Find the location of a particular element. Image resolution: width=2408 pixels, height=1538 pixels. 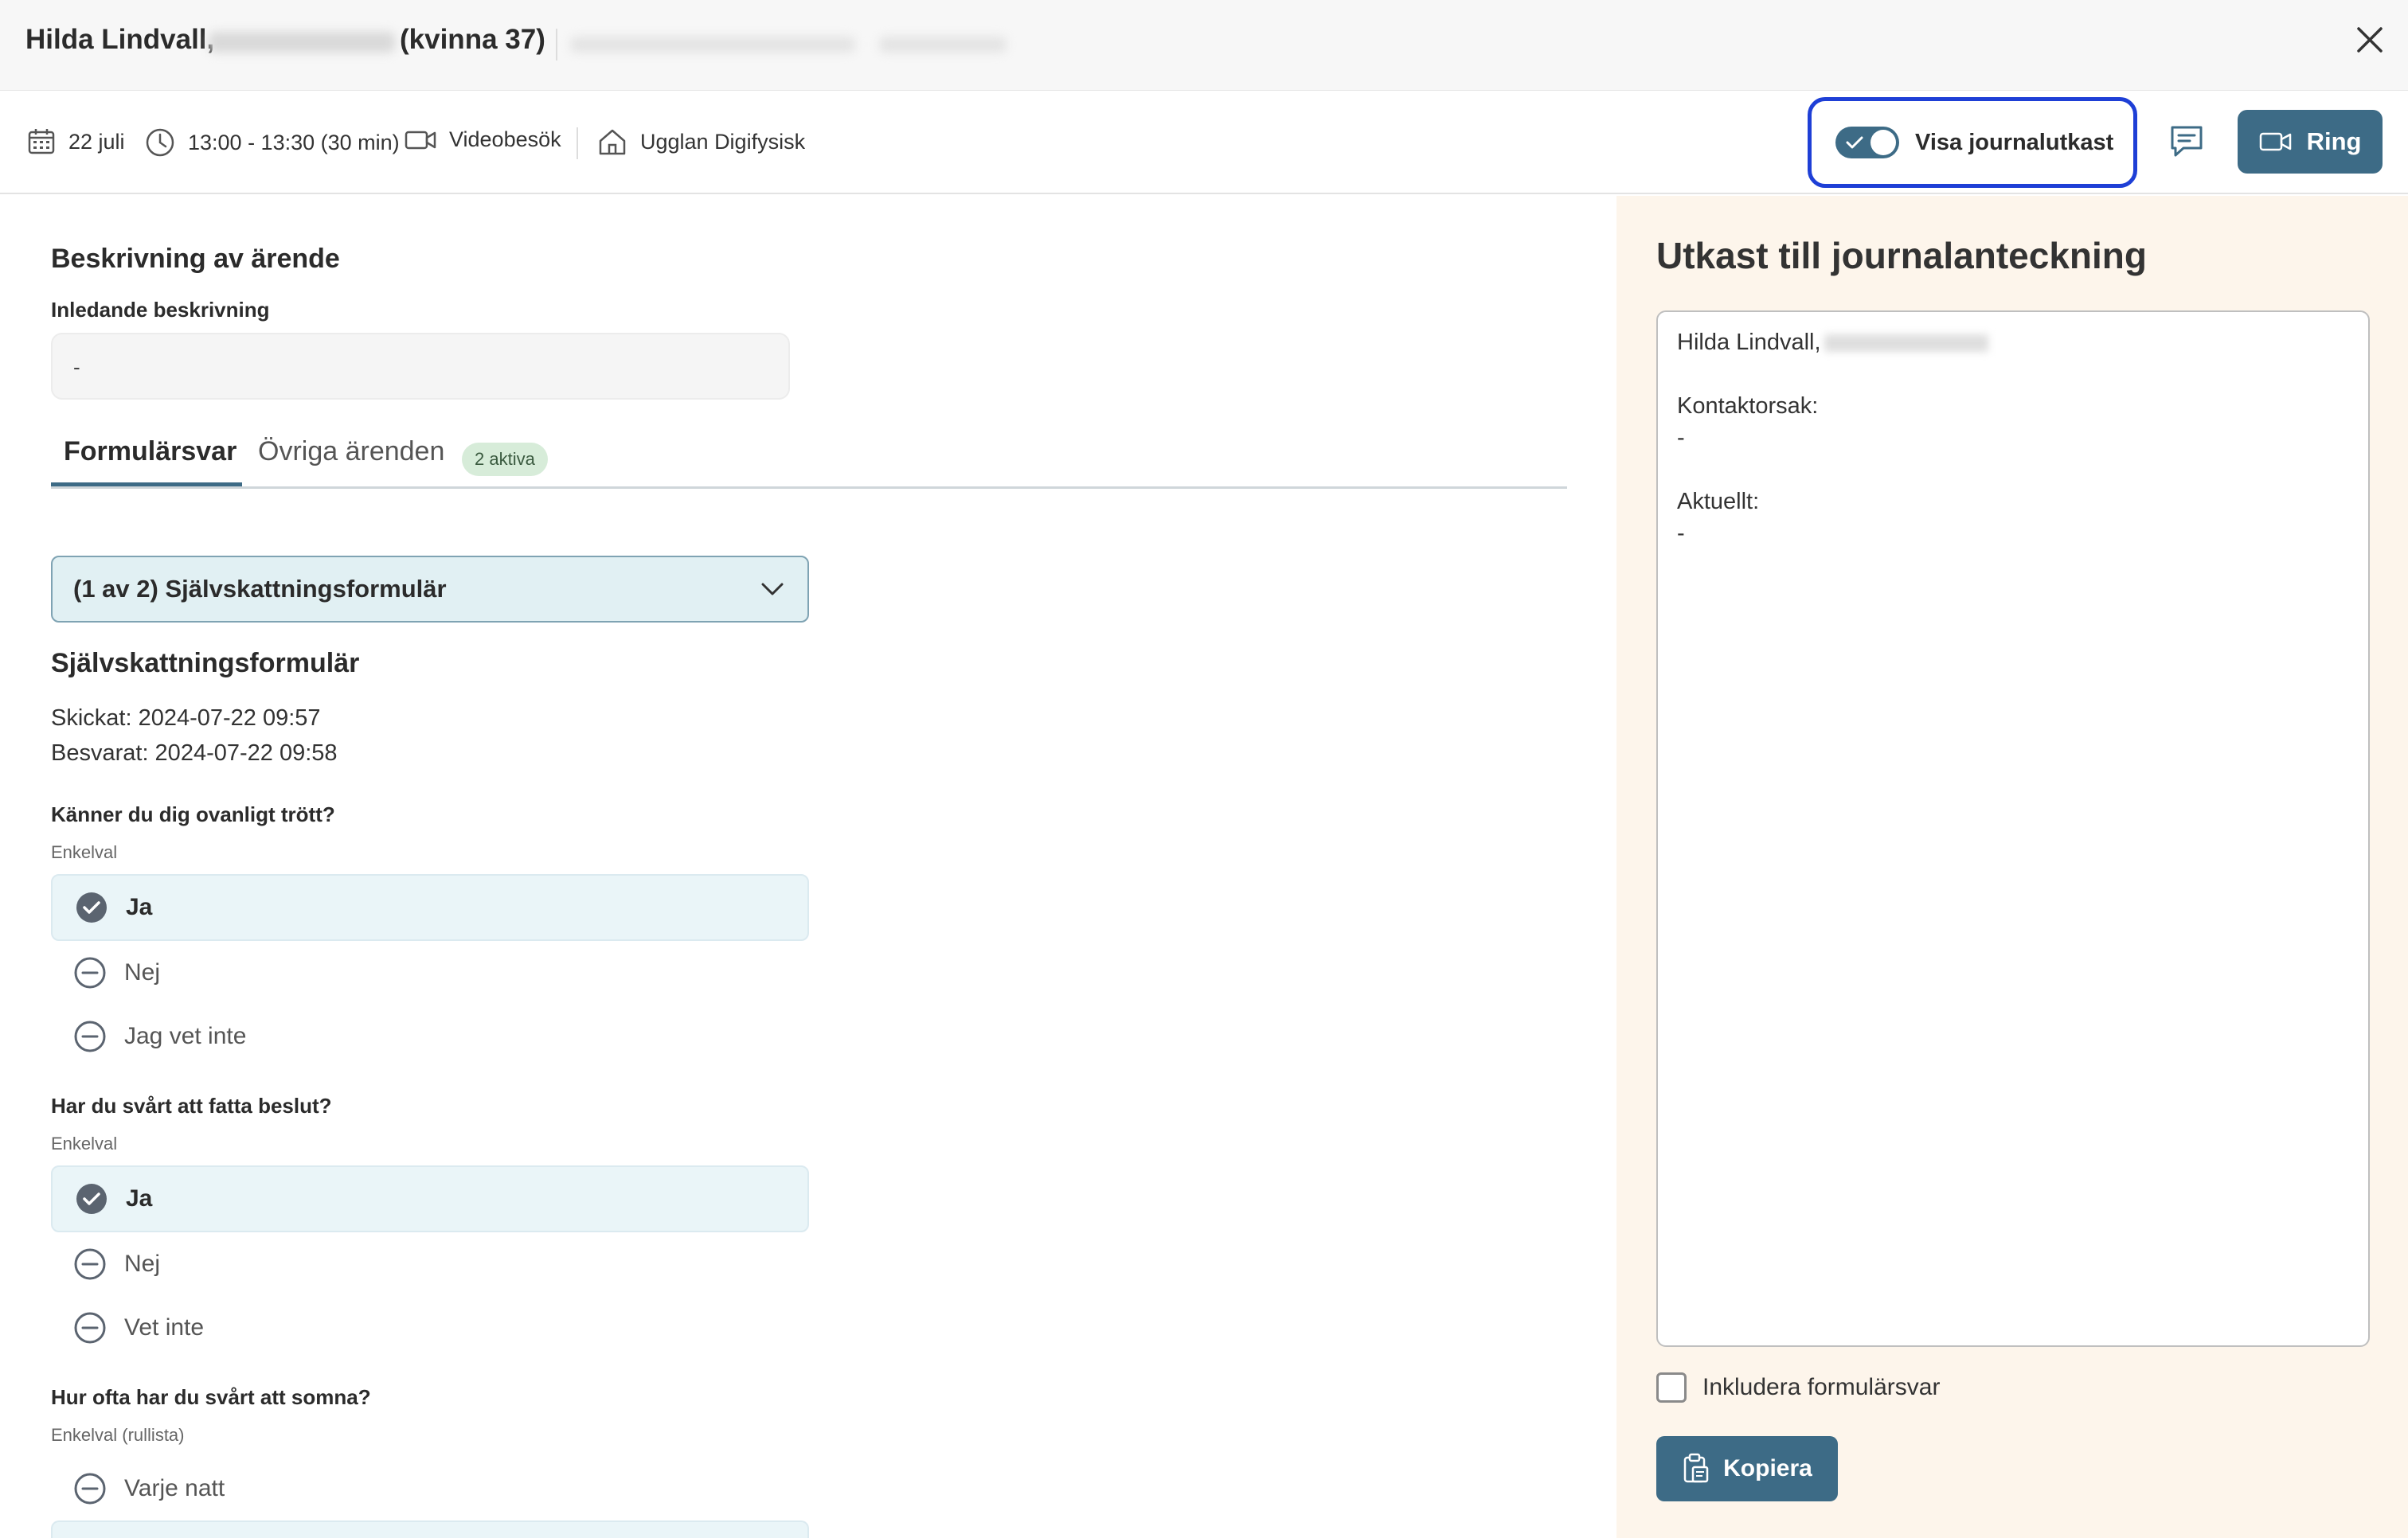

question-title: Hur ofta har du svårt att somna? is located at coordinates (211, 1397).